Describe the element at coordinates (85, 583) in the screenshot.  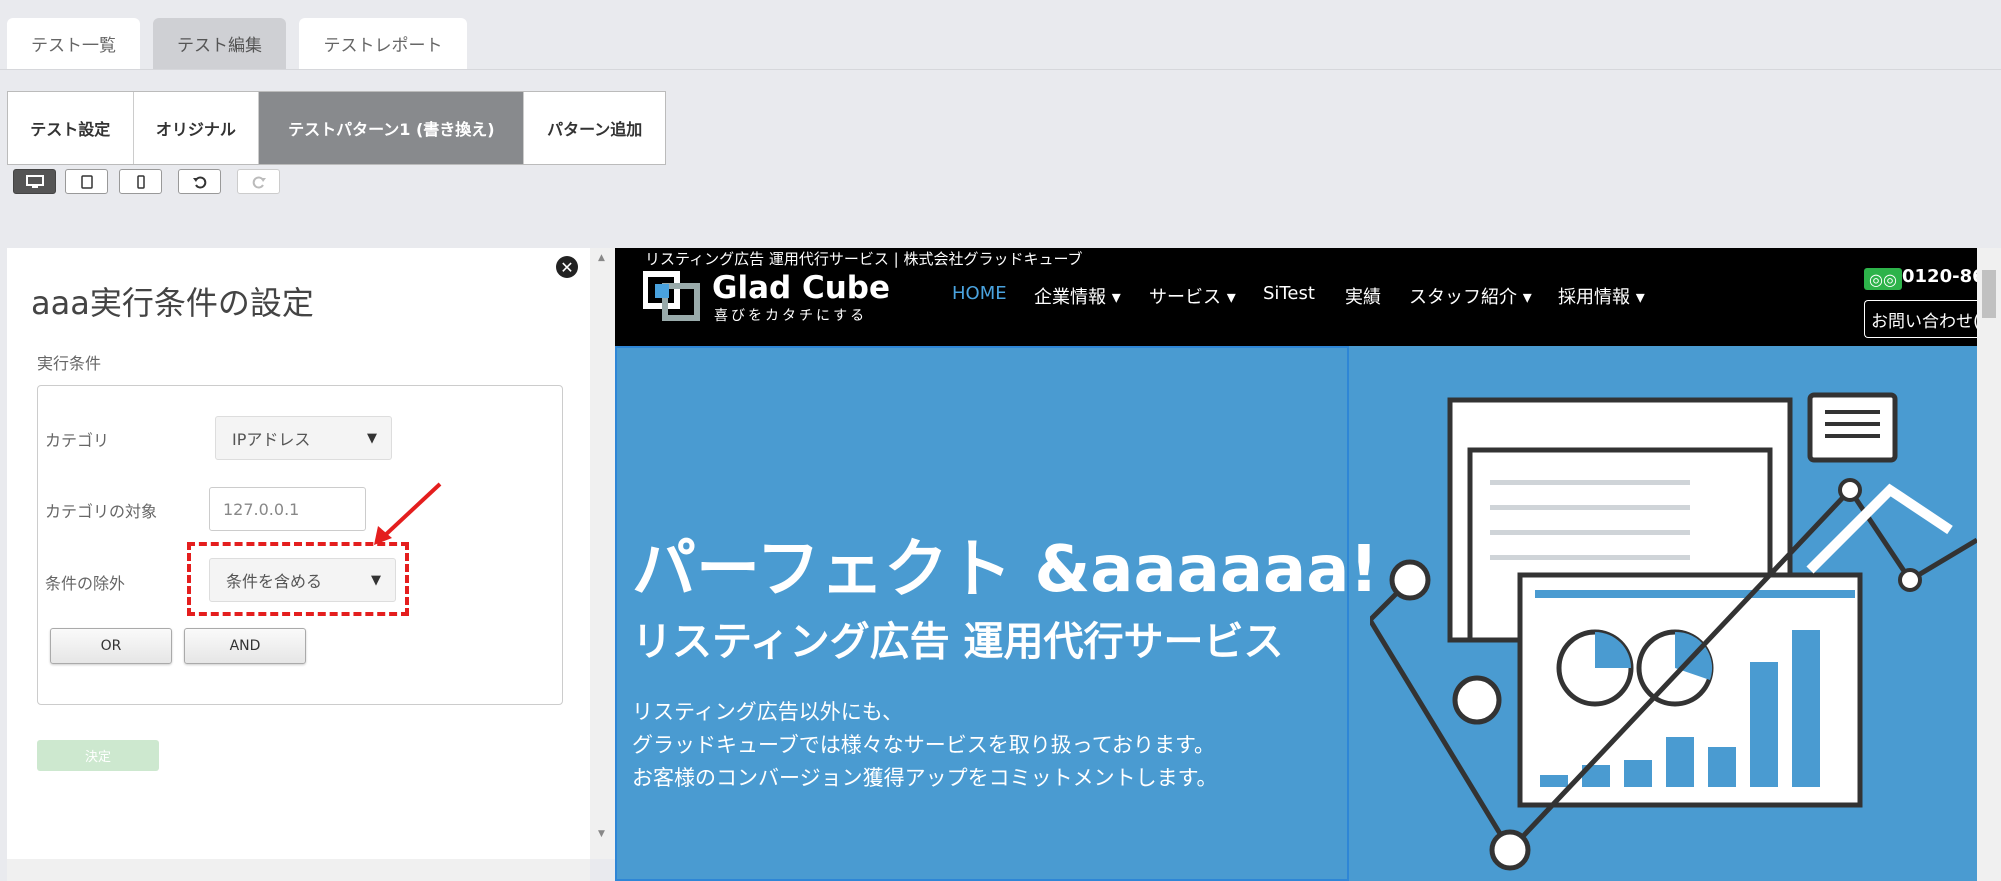
I see `exclude-label: 条件の除外` at that location.